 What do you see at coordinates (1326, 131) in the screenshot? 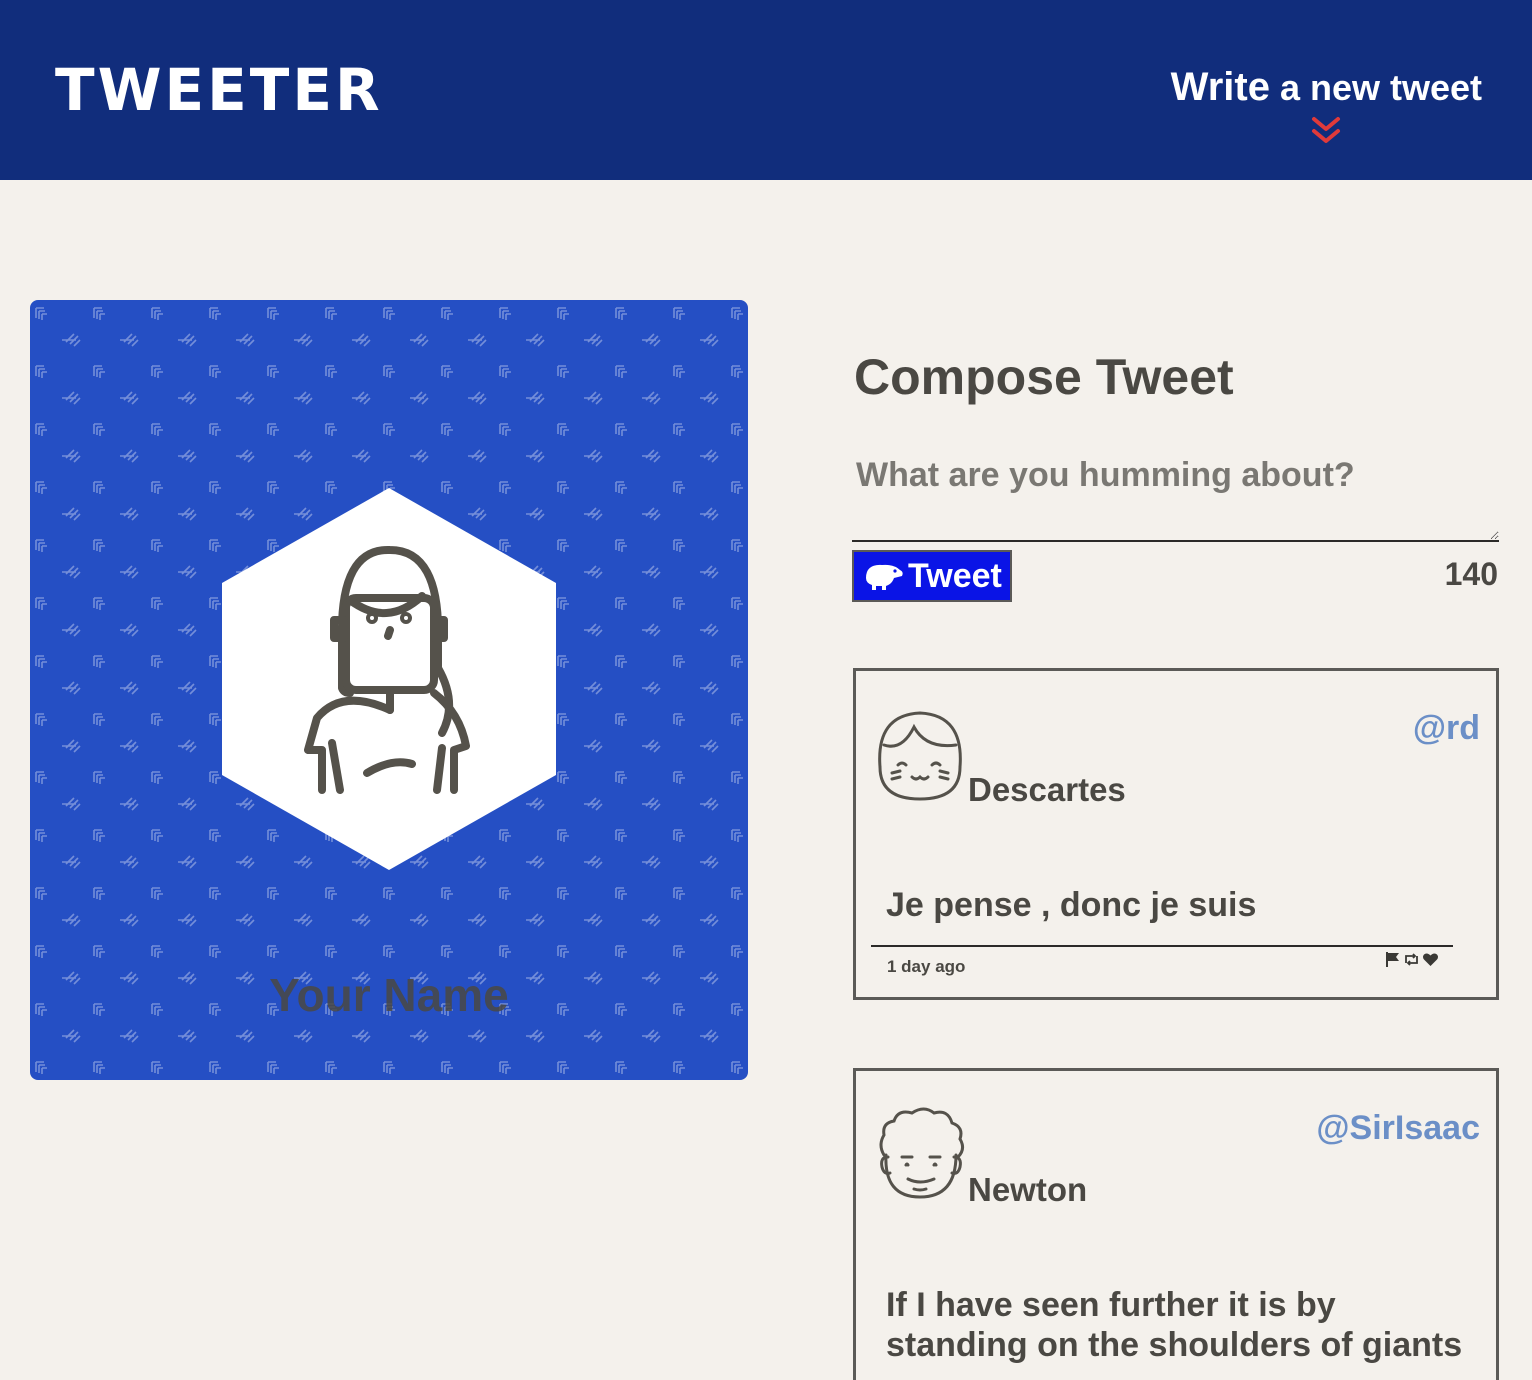
I see `chevron-double-down-icon` at bounding box center [1326, 131].